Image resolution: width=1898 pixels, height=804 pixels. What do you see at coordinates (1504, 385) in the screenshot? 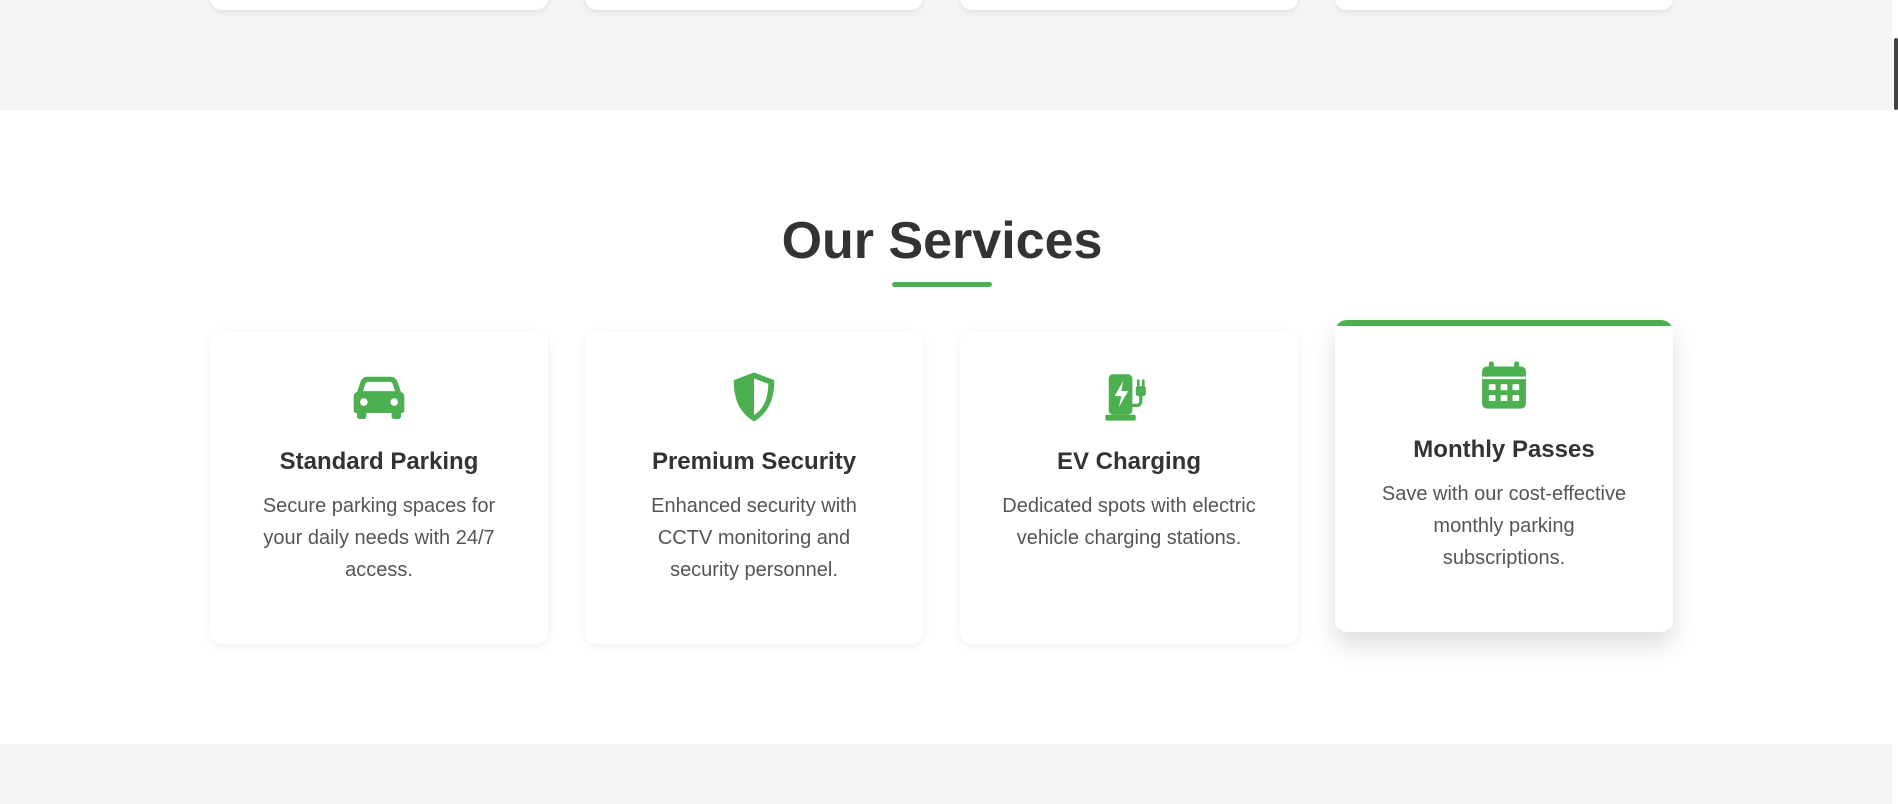
I see `calendar-icon` at bounding box center [1504, 385].